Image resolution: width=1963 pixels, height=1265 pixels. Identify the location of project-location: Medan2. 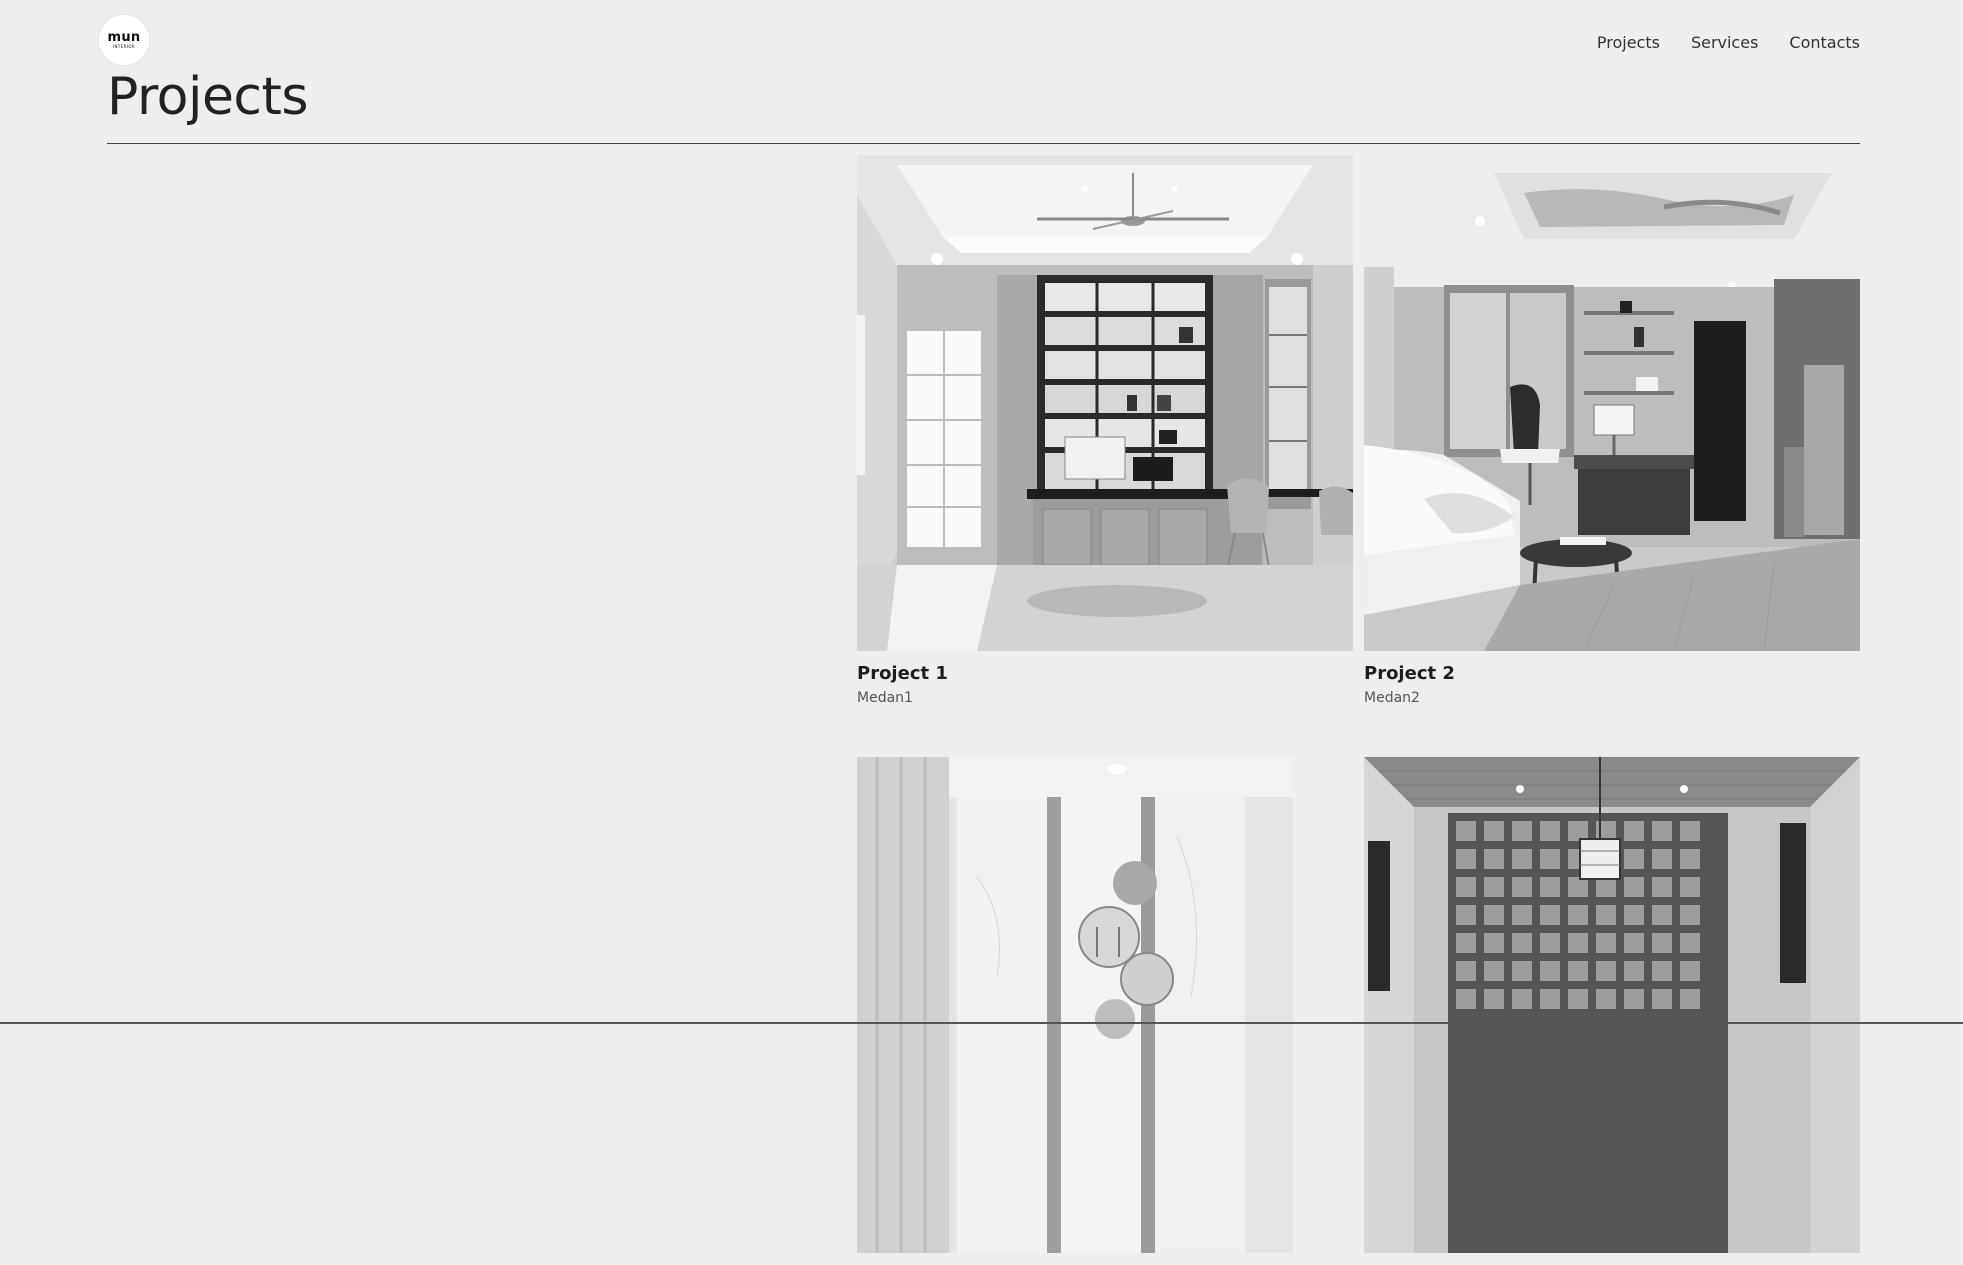
(1392, 698).